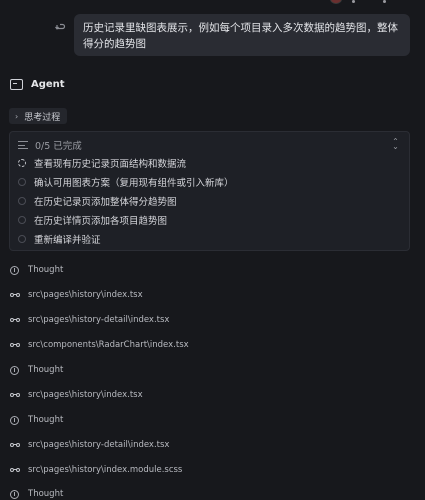 The width and height of the screenshot is (425, 500). What do you see at coordinates (16, 84) in the screenshot?
I see `terminal-icon` at bounding box center [16, 84].